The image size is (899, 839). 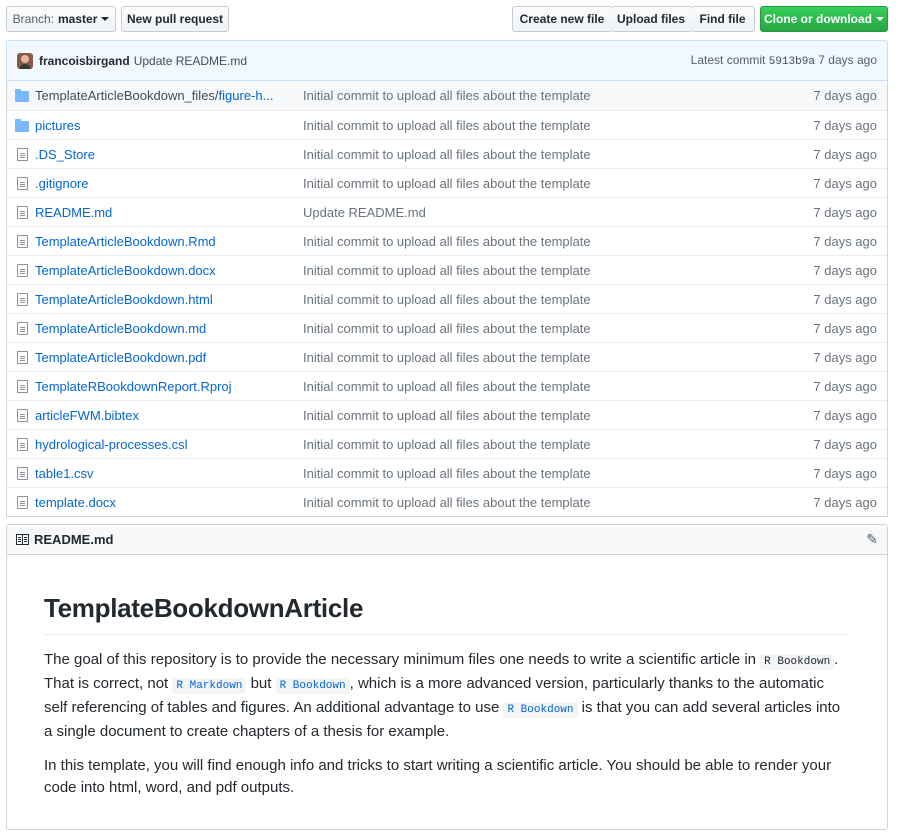 I want to click on file-name-link: hydrological-processes.csl, so click(x=165, y=444).